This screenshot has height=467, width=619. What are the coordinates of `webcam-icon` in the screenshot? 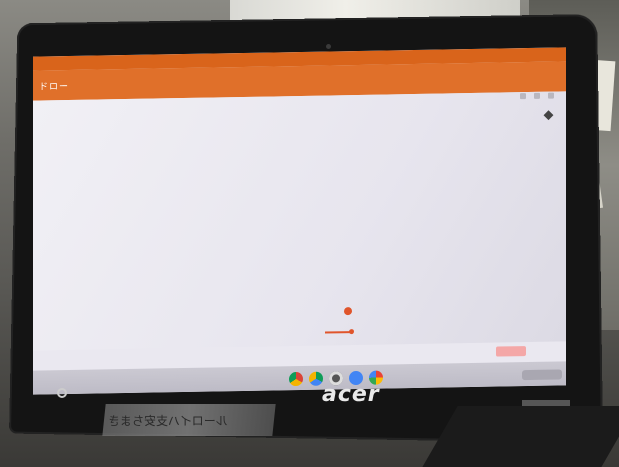 It's located at (328, 46).